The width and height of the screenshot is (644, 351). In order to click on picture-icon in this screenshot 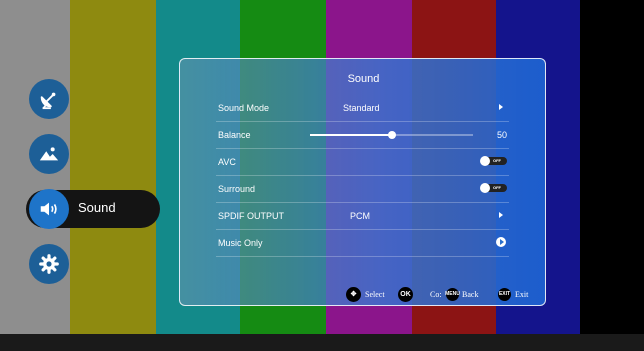, I will do `click(49, 154)`.